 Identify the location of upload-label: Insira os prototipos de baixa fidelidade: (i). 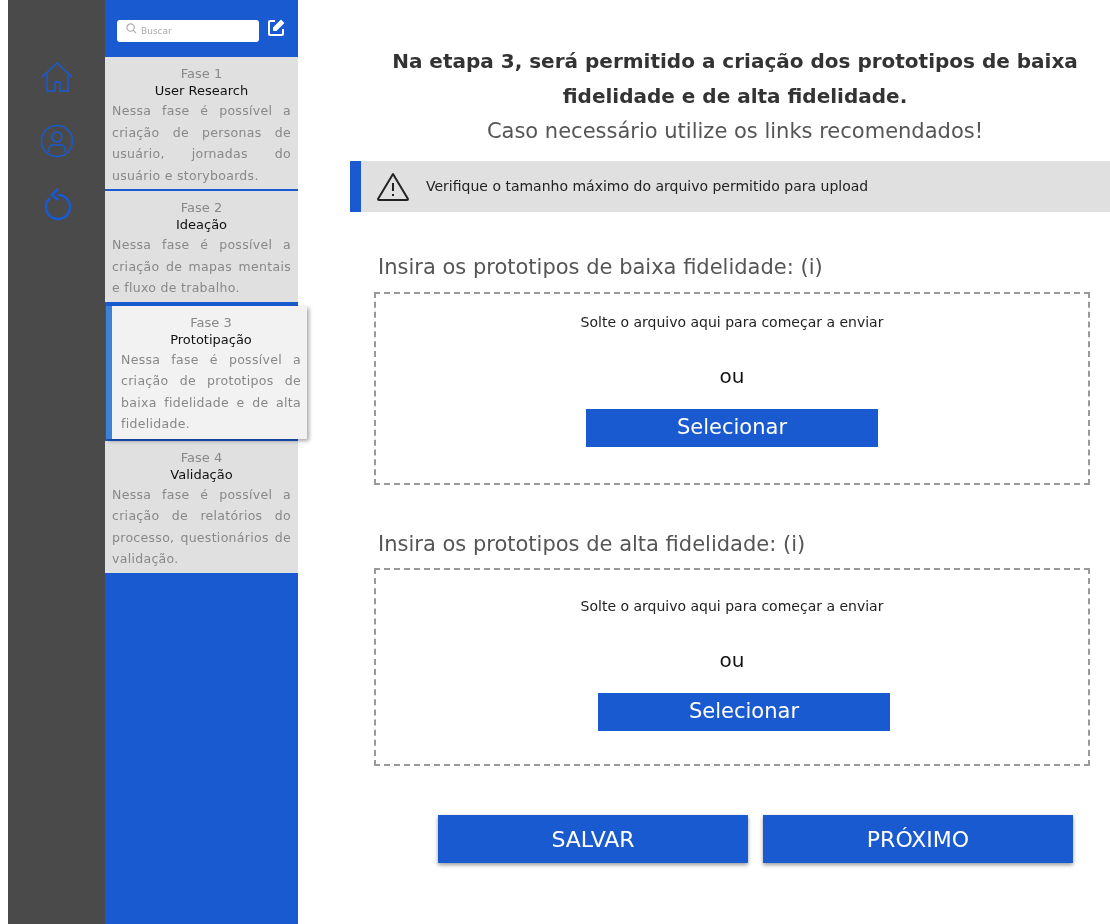
(600, 267).